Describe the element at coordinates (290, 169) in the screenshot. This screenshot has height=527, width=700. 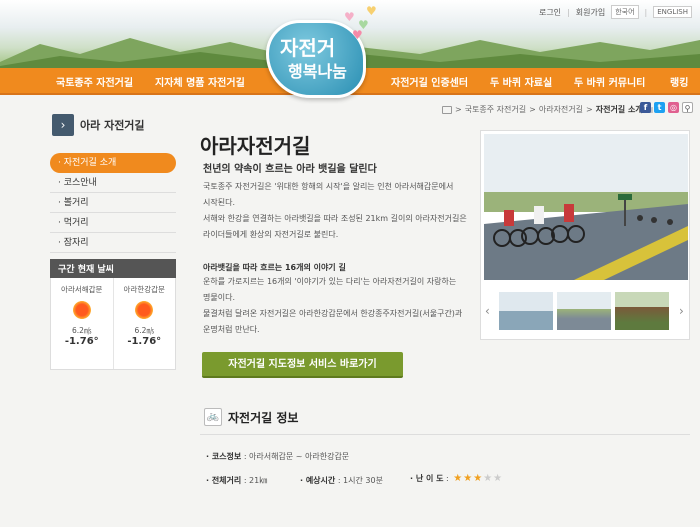
I see `page-subtitle: 천년의 약속이 흐르는 아라 뱃길을 달린다` at that location.